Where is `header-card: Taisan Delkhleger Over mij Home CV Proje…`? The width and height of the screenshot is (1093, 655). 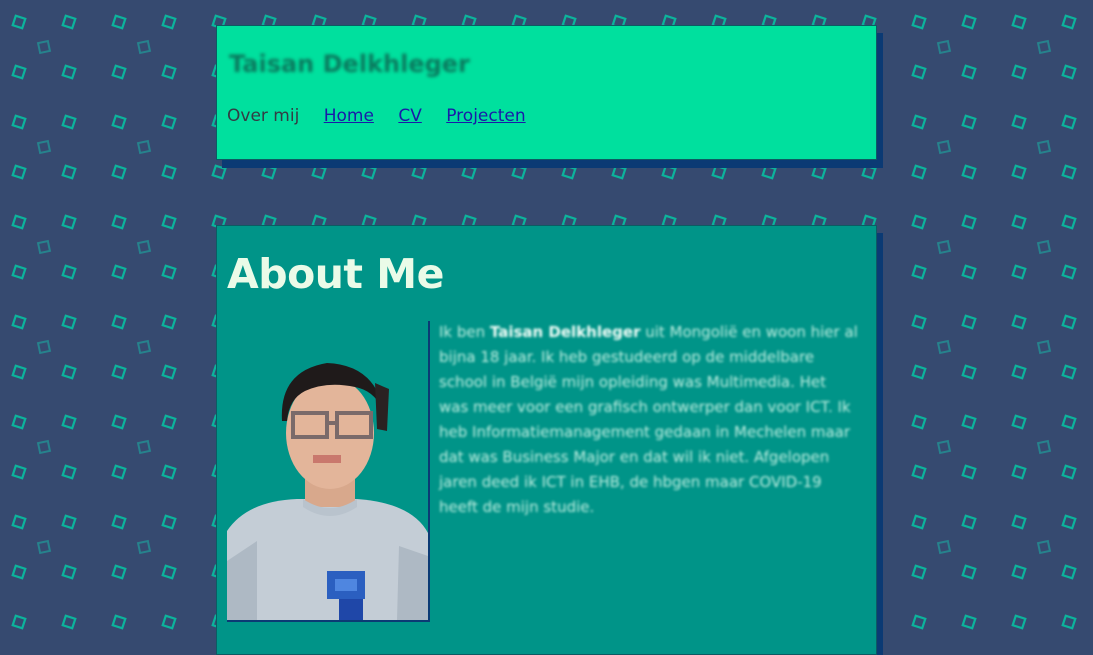
header-card: Taisan Delkhleger Over mij Home CV Proje… is located at coordinates (546, 92).